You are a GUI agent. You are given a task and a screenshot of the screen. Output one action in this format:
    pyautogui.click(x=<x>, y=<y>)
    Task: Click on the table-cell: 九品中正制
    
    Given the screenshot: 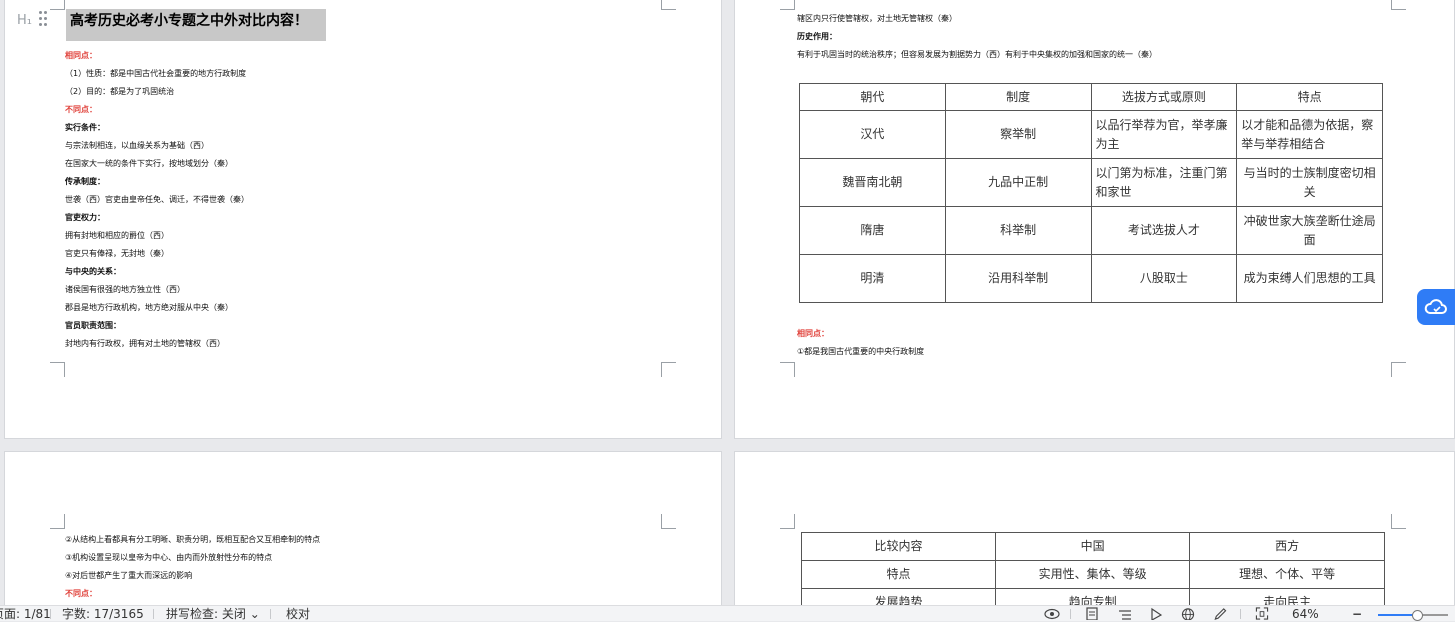 What is the action you would take?
    pyautogui.click(x=1018, y=182)
    